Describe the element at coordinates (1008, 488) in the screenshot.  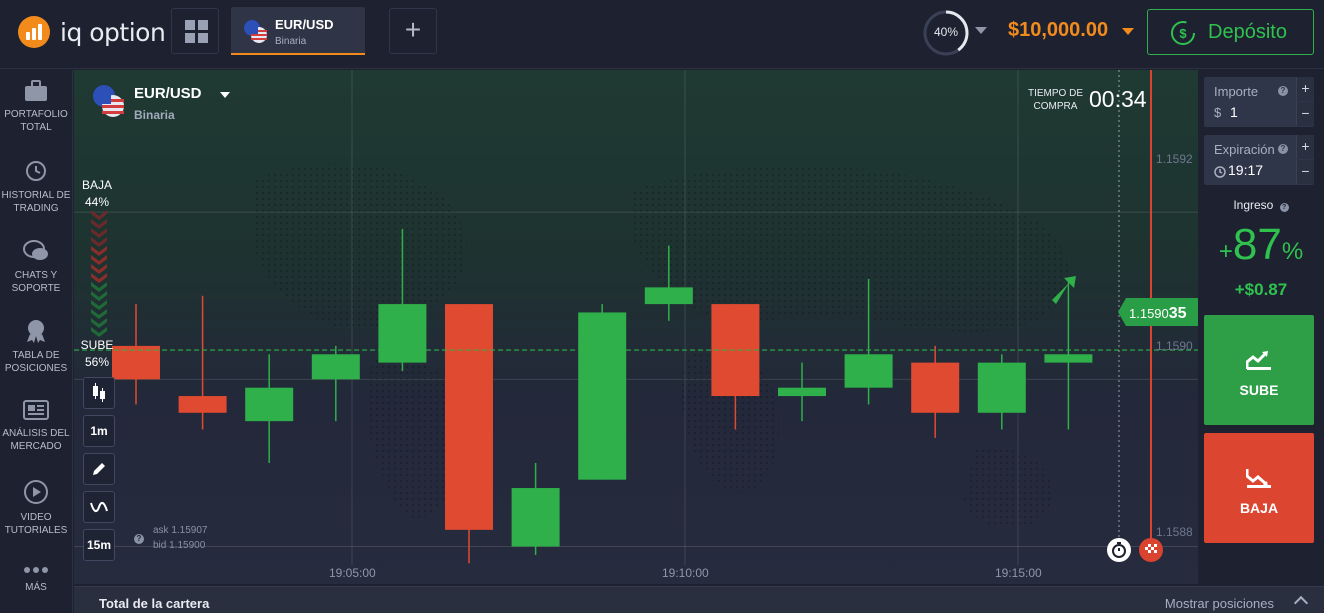
I see `map-texture` at that location.